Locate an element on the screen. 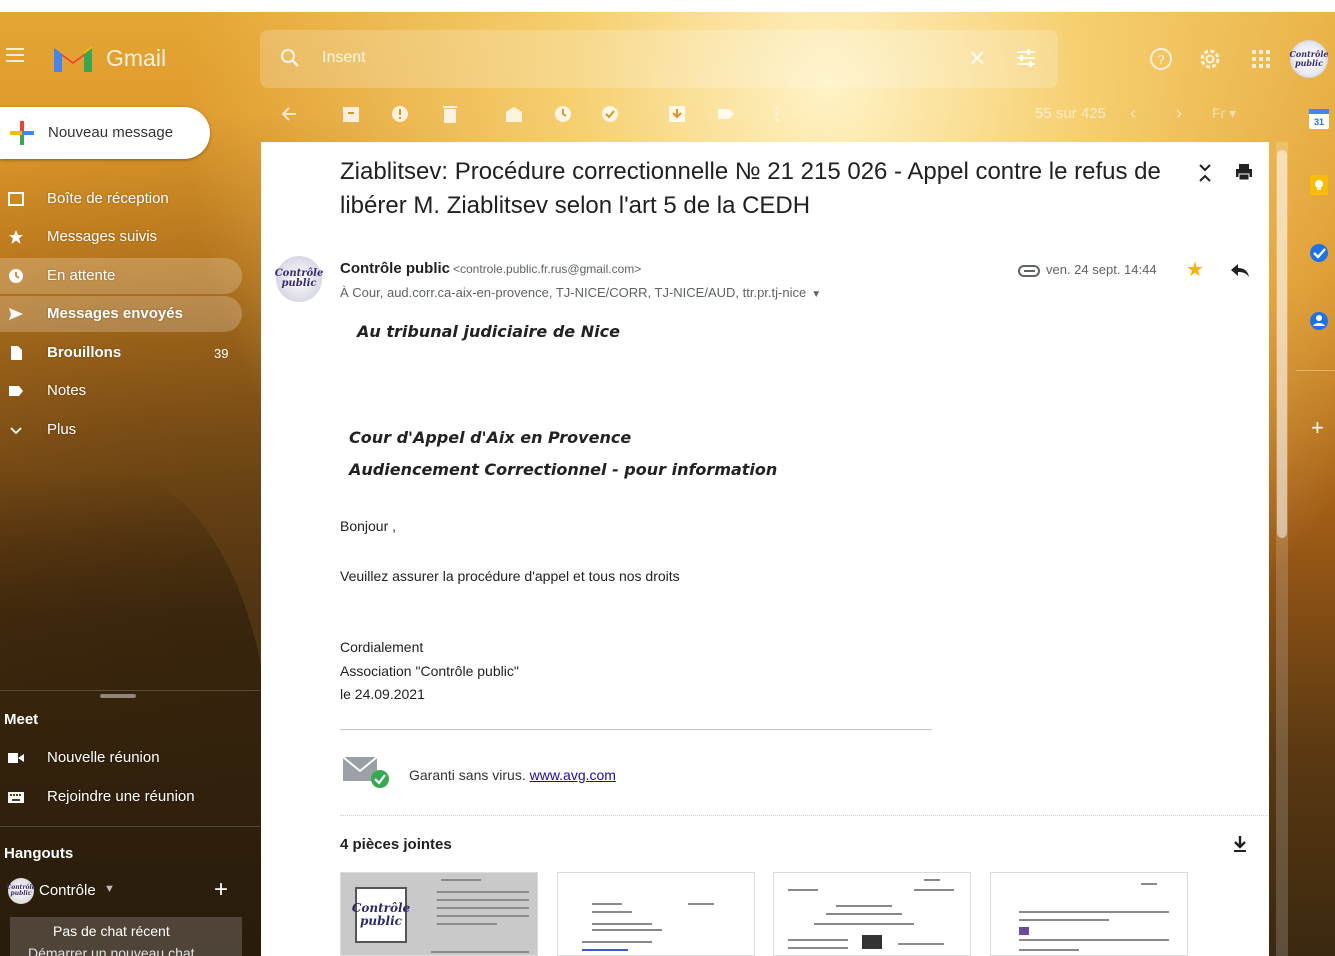 This screenshot has width=1335, height=956. keep-app-icon is located at coordinates (1319, 185).